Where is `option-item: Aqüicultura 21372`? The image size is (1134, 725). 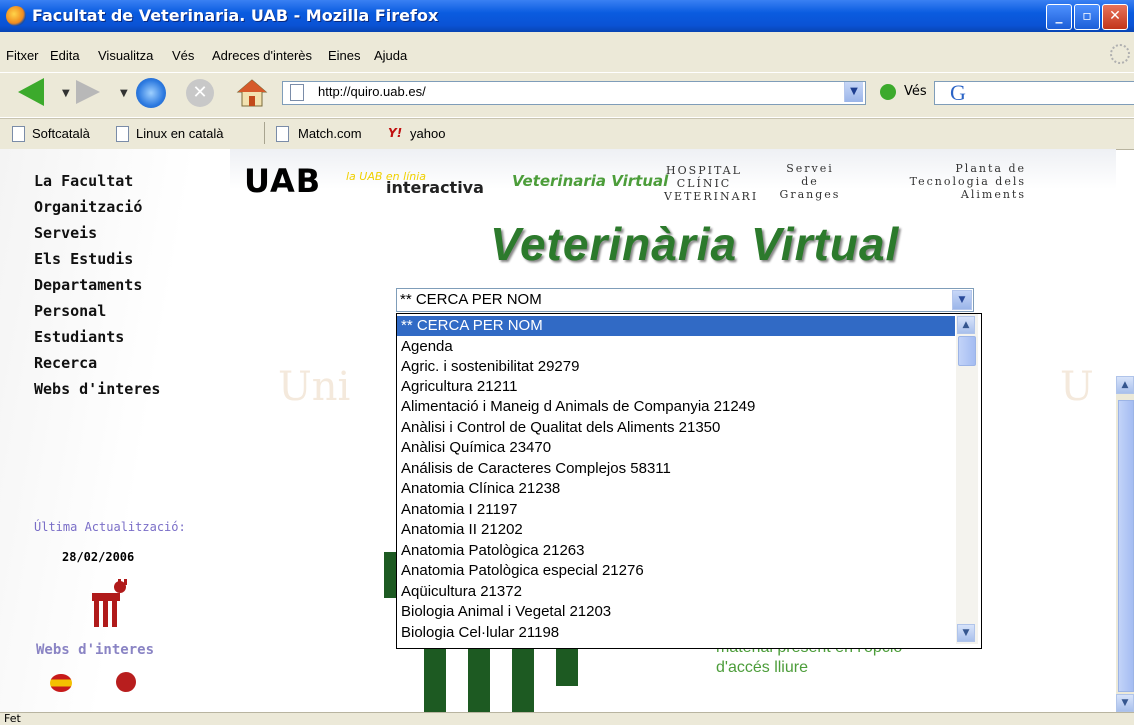
option-item: Aqüicultura 21372 is located at coordinates (461, 591).